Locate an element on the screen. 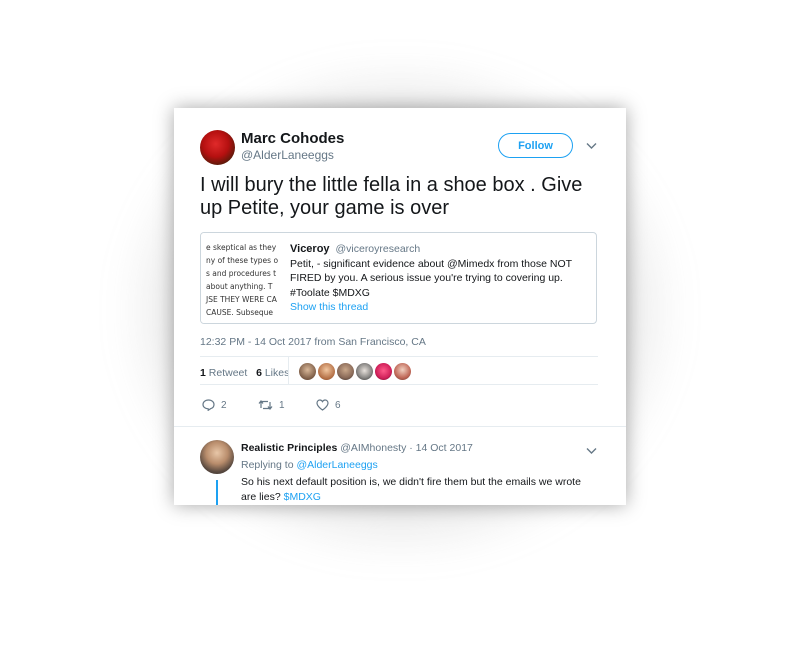 The height and width of the screenshot is (651, 800). like-action-count: 6 is located at coordinates (338, 405).